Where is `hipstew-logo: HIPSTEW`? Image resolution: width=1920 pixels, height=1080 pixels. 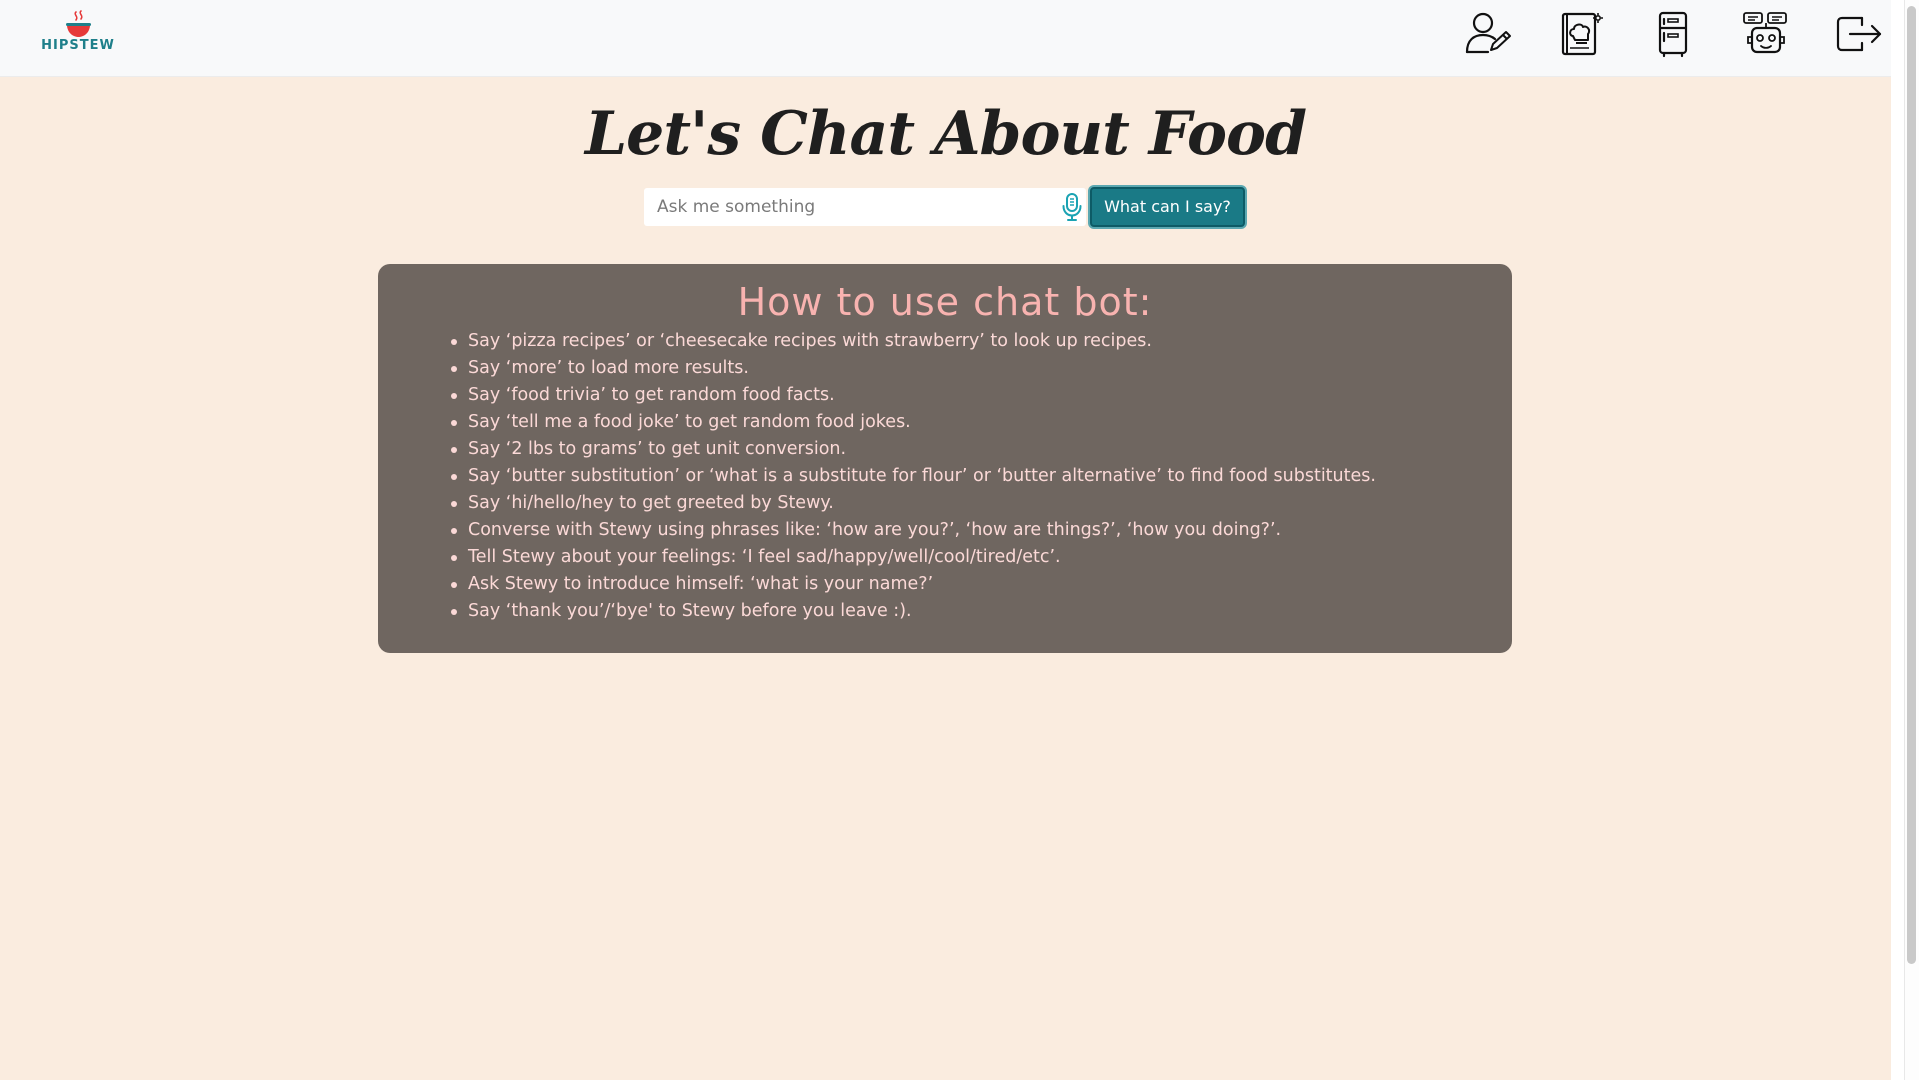 hipstew-logo: HIPSTEW is located at coordinates (78, 33).